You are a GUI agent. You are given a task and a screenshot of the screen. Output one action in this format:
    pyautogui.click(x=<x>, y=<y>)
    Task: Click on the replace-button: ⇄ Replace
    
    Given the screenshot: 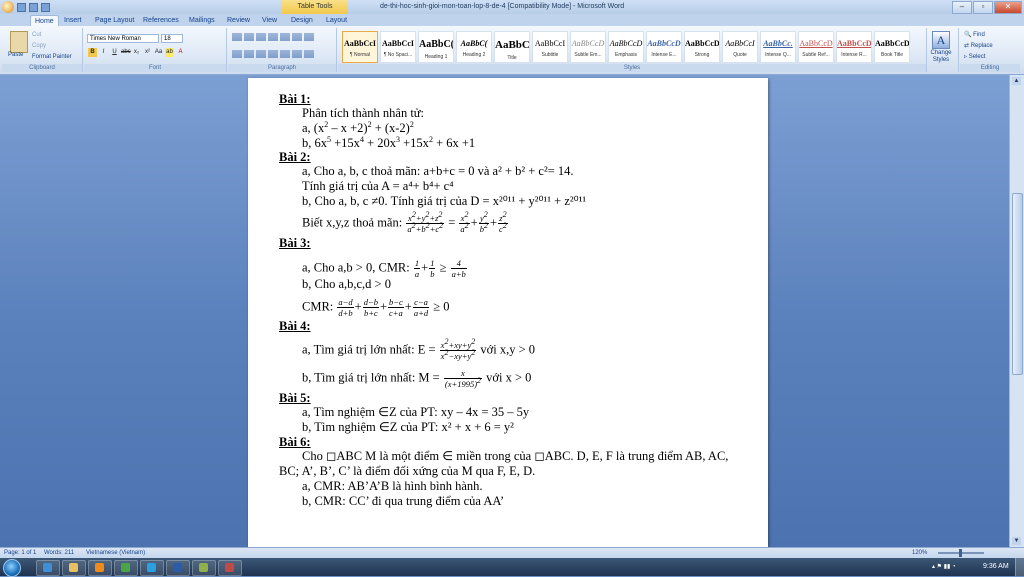 What is the action you would take?
    pyautogui.click(x=978, y=45)
    